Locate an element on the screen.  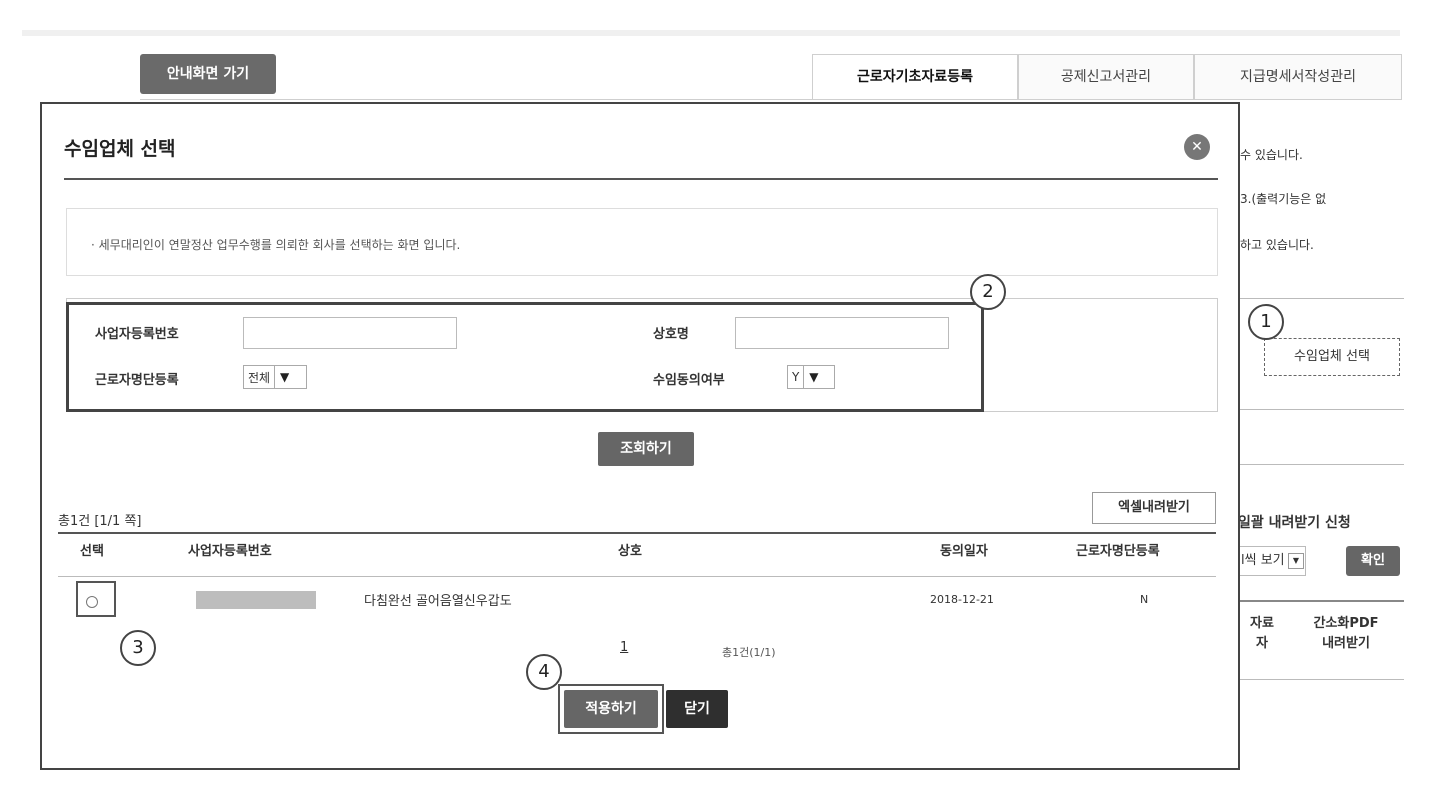
company-name-input is located at coordinates (842, 333).